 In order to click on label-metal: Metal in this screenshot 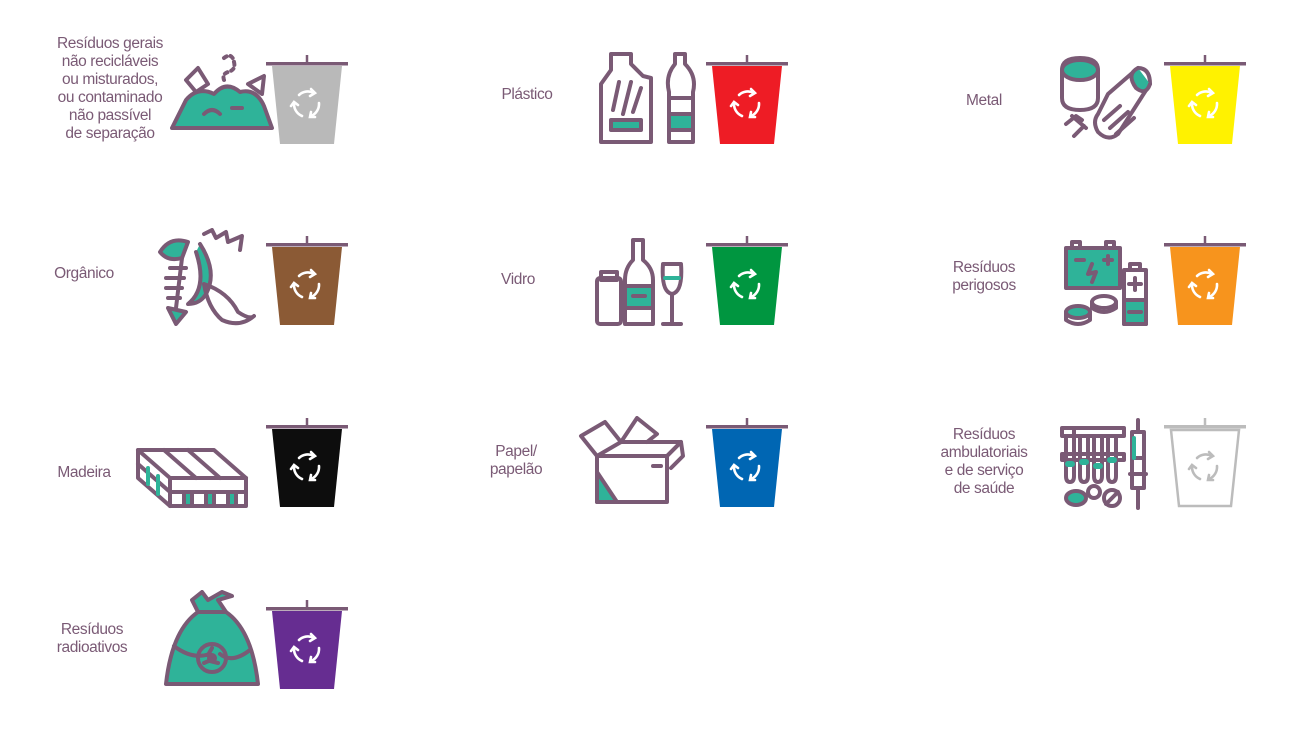, I will do `click(984, 100)`.